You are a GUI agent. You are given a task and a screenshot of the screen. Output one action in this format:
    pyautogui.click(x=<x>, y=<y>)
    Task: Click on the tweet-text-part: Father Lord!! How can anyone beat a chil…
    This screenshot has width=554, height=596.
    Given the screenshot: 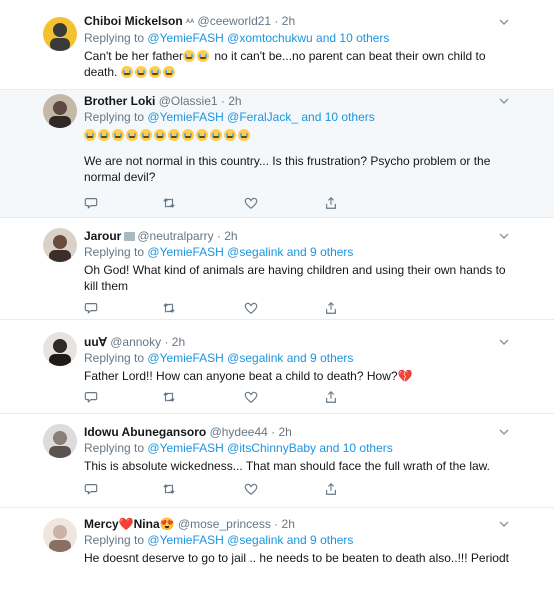 What is the action you would take?
    pyautogui.click(x=241, y=376)
    